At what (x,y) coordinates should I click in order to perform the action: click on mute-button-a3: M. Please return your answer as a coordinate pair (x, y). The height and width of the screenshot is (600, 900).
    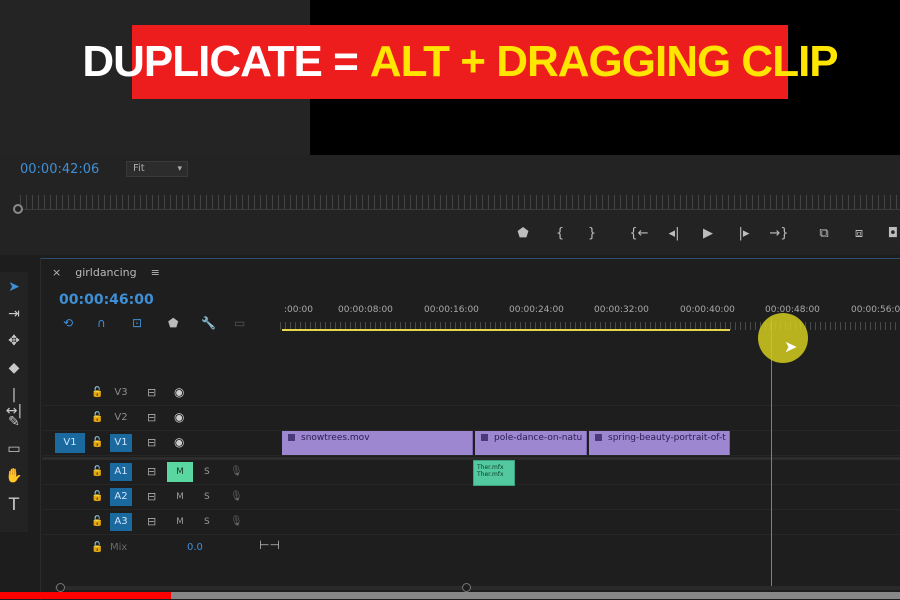
    Looking at the image, I should click on (180, 522).